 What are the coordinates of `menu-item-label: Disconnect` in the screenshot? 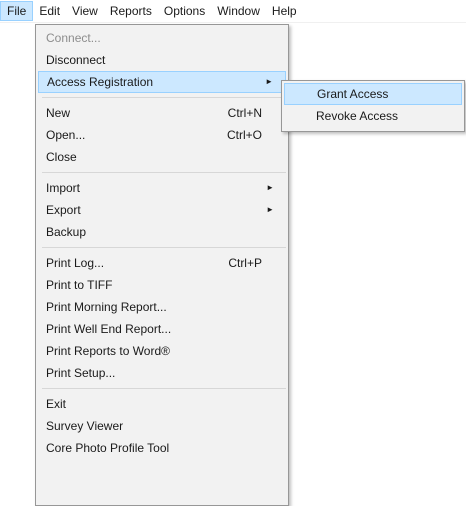 It's located at (76, 60).